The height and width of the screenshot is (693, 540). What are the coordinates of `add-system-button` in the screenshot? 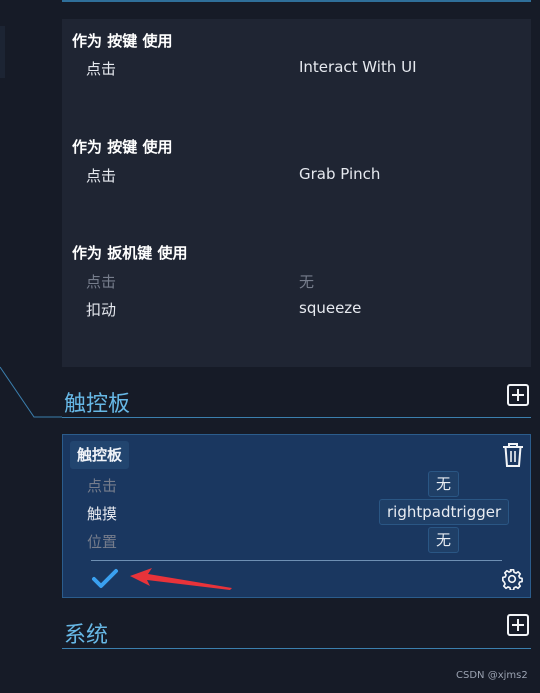 It's located at (518, 625).